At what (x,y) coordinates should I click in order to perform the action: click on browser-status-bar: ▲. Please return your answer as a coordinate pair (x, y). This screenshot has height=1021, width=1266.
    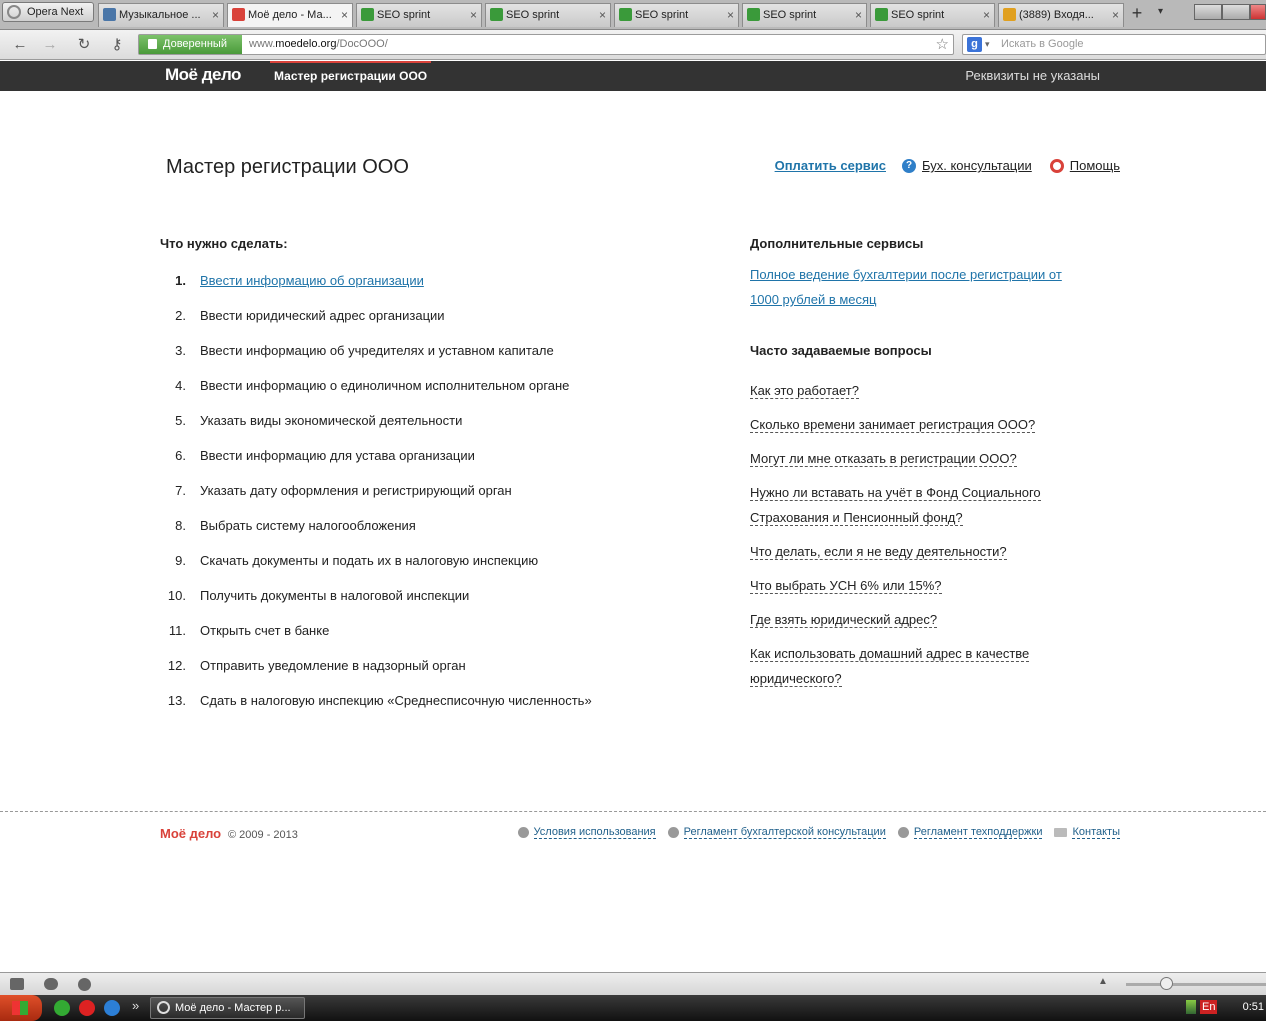
    Looking at the image, I should click on (633, 983).